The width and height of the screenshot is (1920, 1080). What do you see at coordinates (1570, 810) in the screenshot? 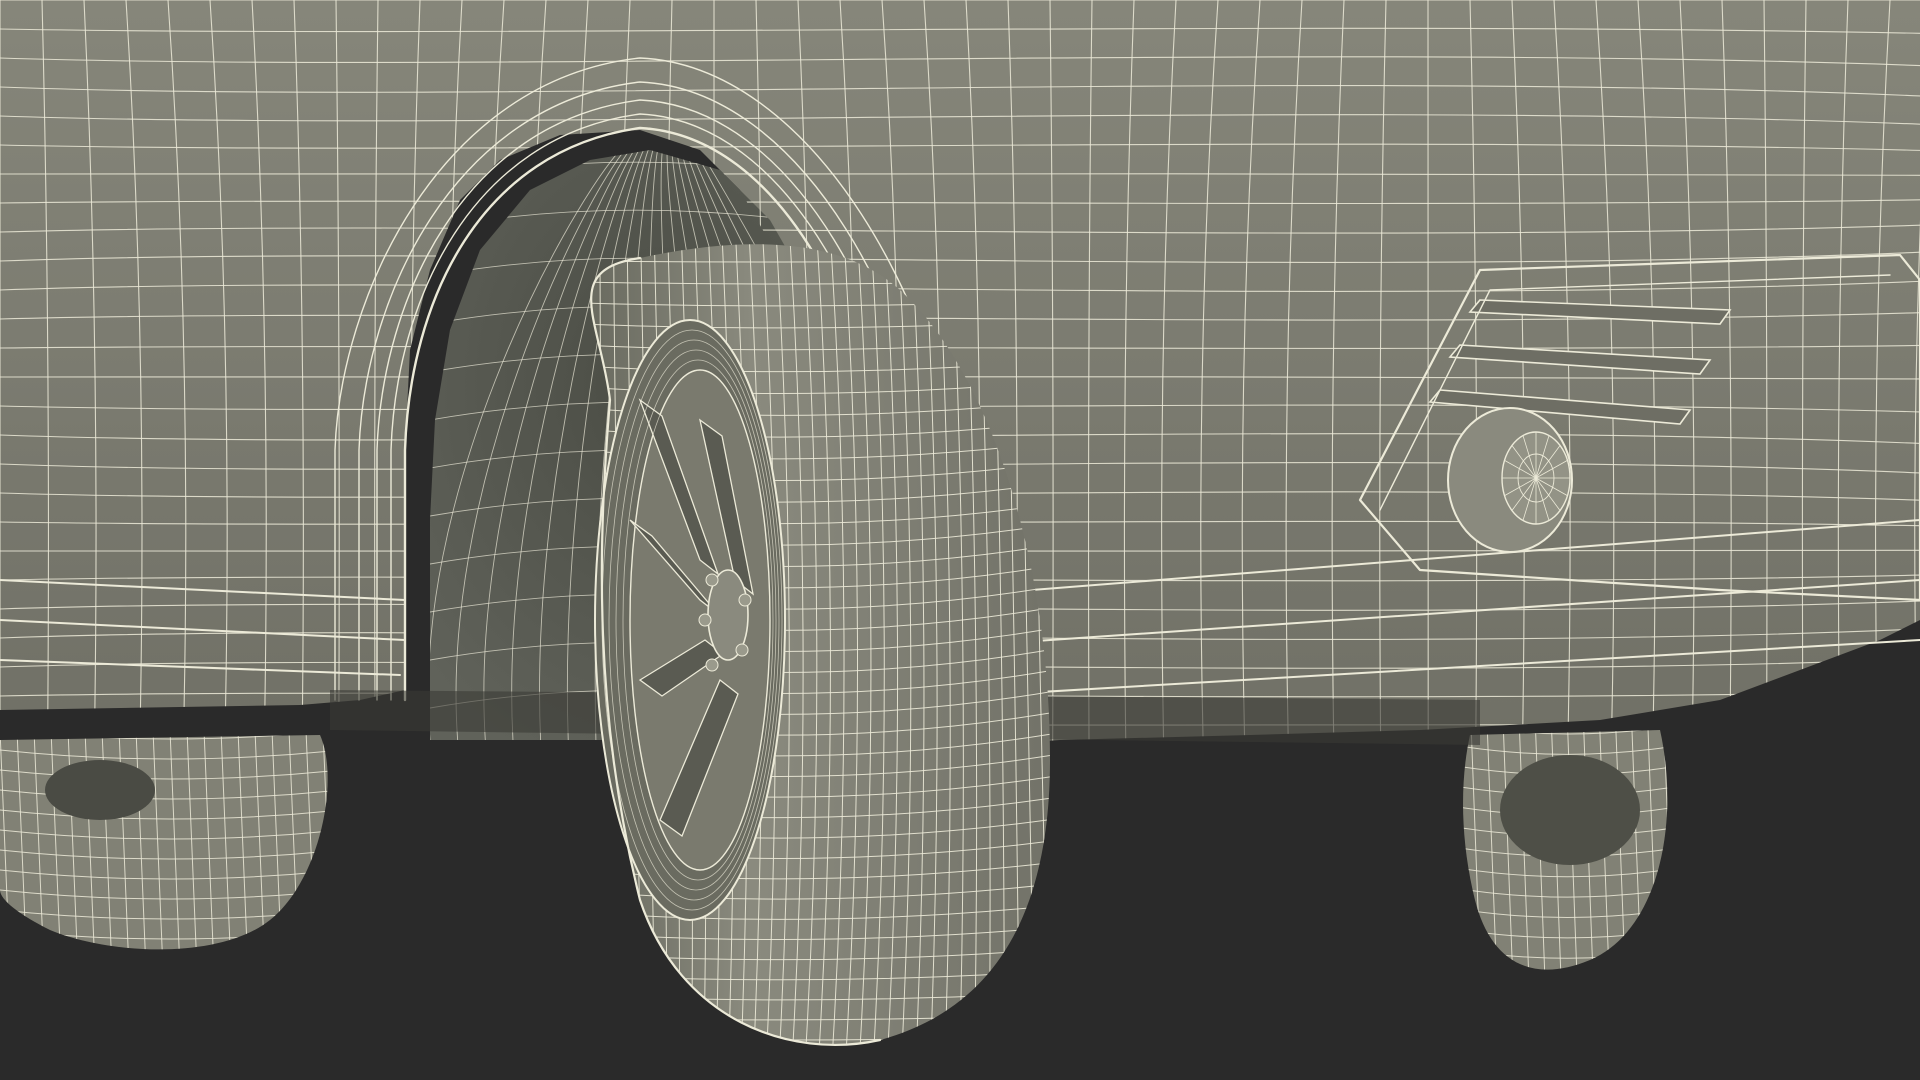
I see `right-tire-hub-shadow` at bounding box center [1570, 810].